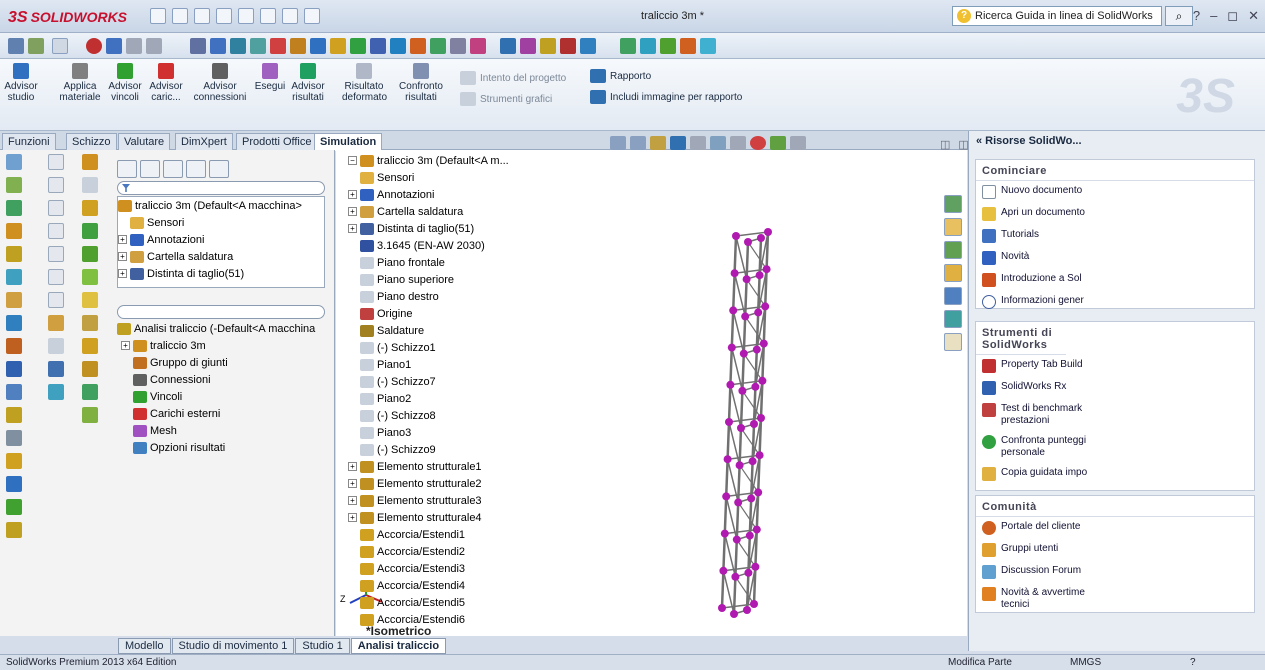  Describe the element at coordinates (364, 83) in the screenshot. I see `deformed-result-button: Risultato deformato` at that location.